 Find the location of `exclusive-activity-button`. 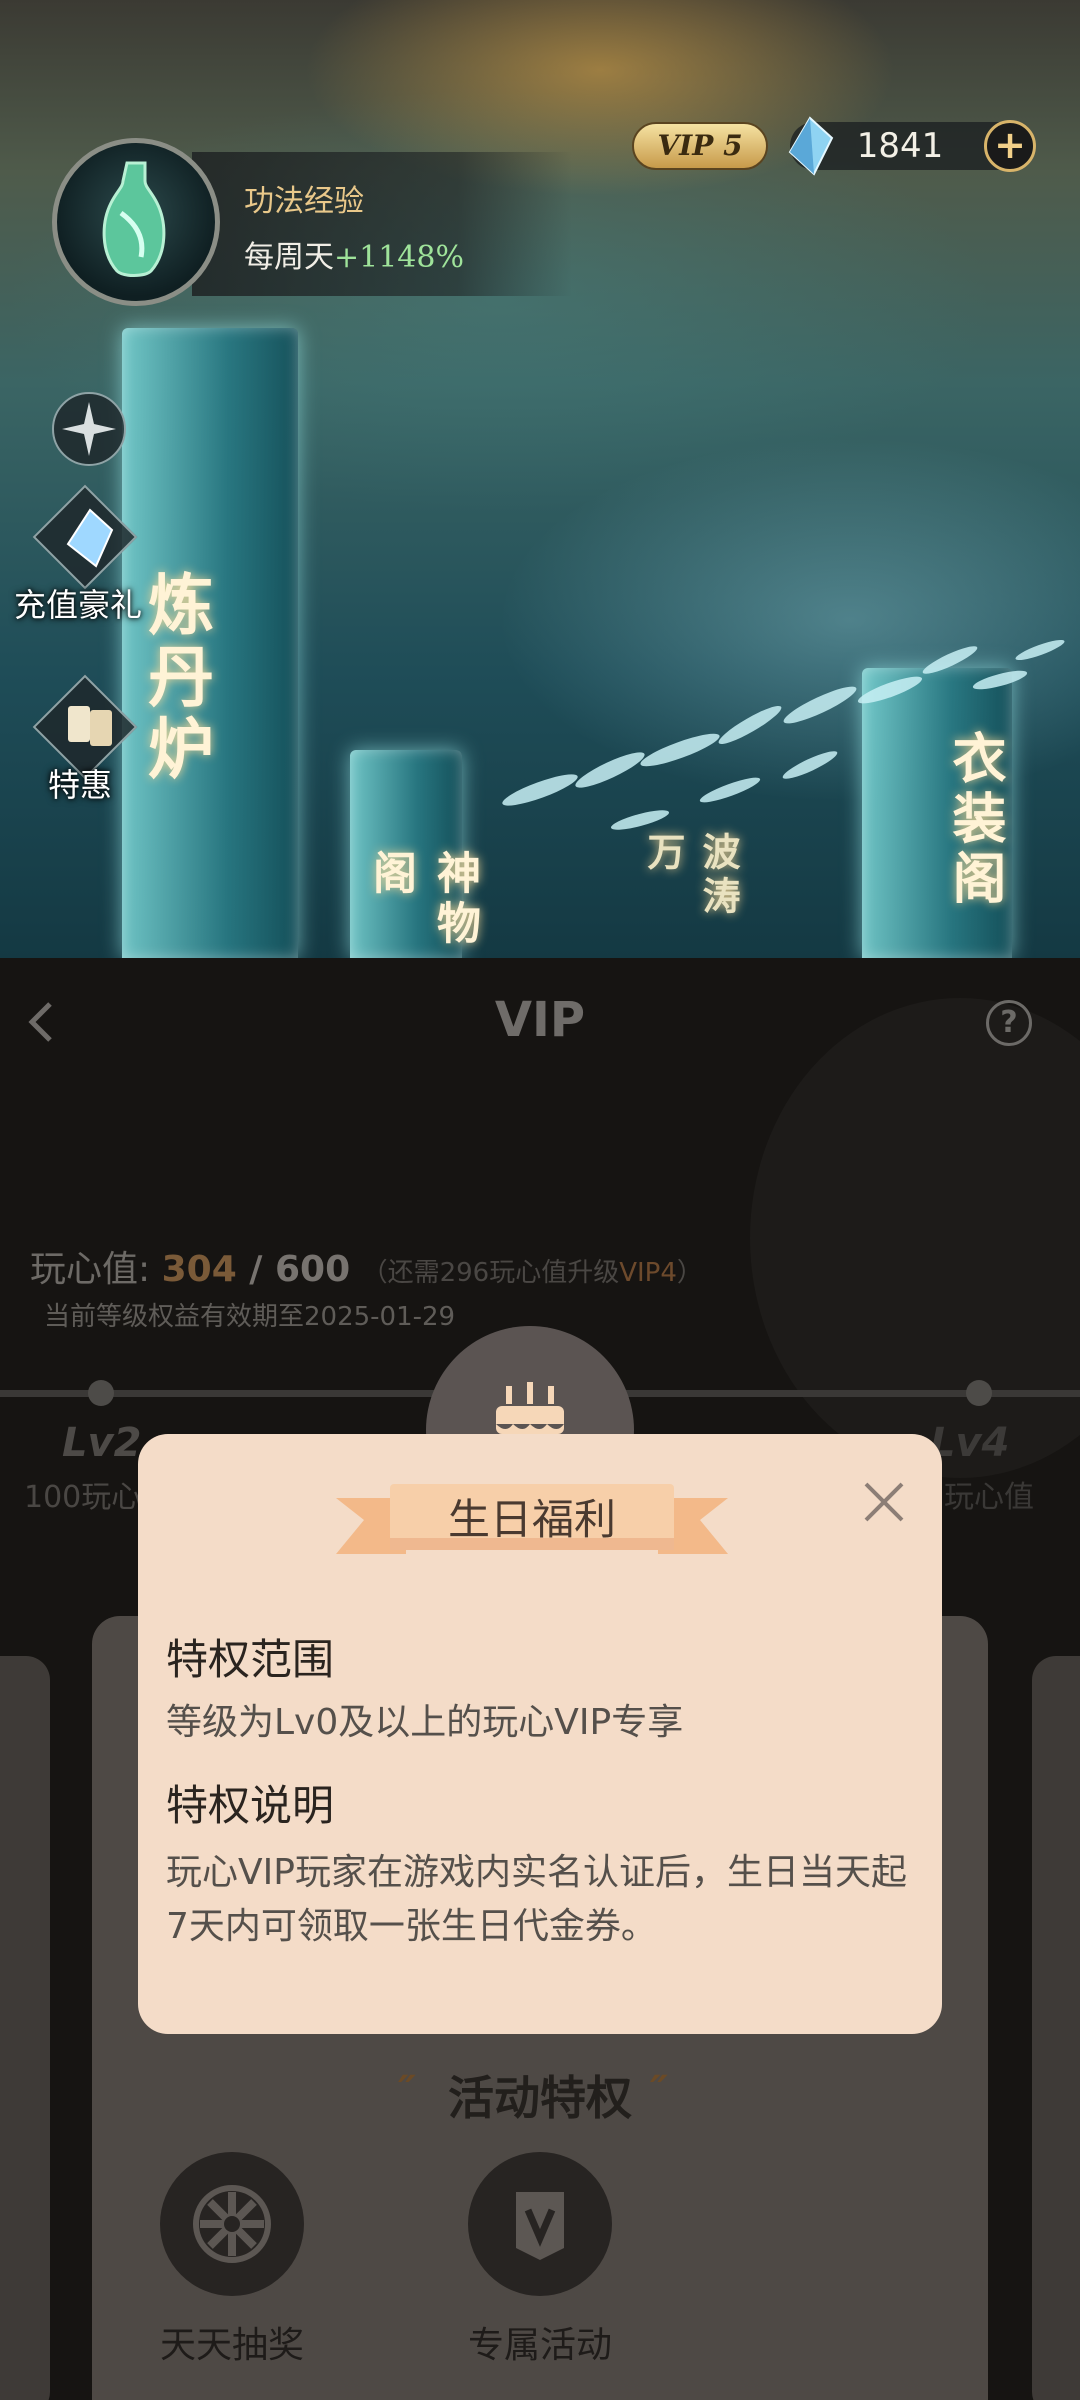

exclusive-activity-button is located at coordinates (540, 2224).